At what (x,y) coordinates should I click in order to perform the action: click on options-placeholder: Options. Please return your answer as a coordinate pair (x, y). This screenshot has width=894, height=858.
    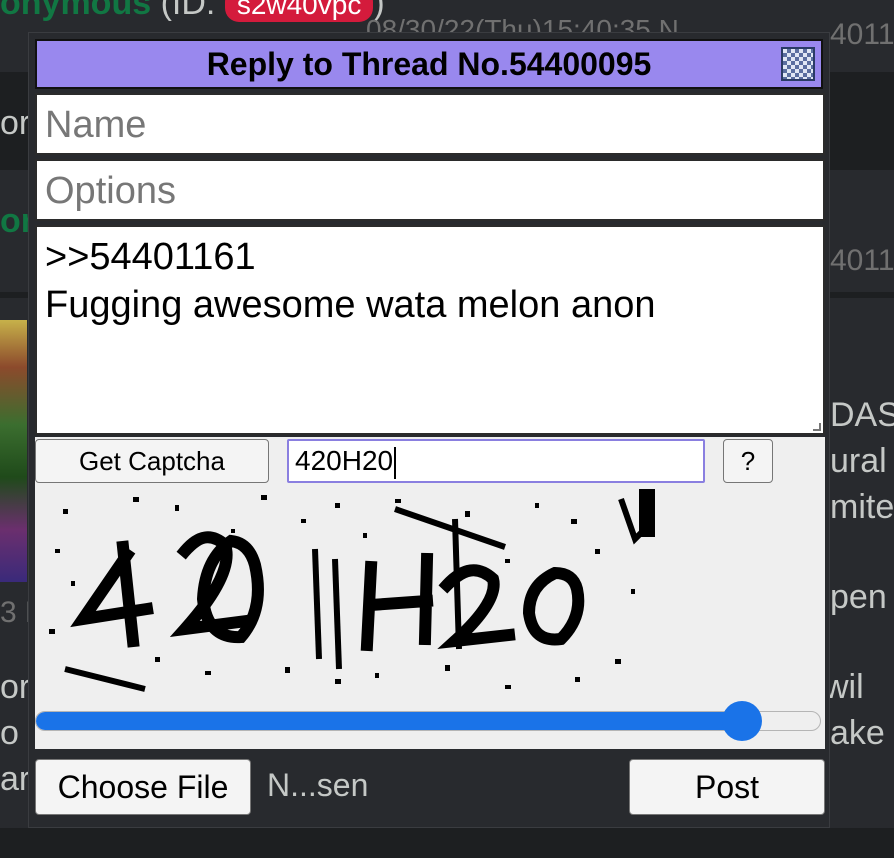
    Looking at the image, I should click on (110, 191).